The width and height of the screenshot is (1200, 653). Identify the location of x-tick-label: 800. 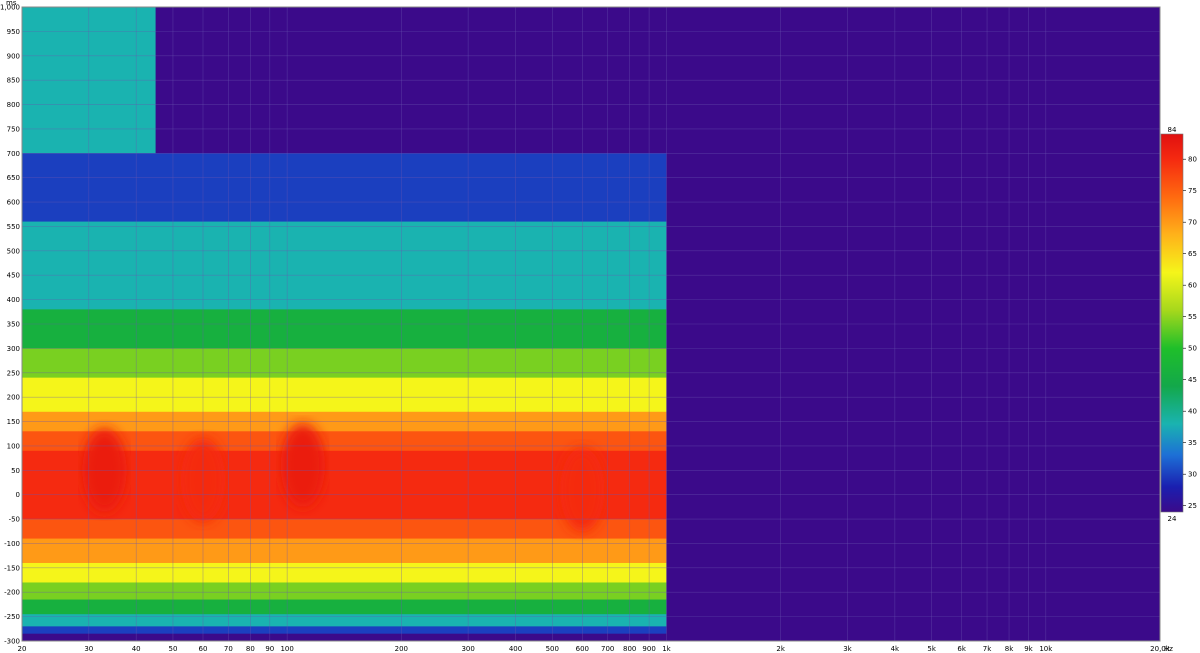
(629, 649).